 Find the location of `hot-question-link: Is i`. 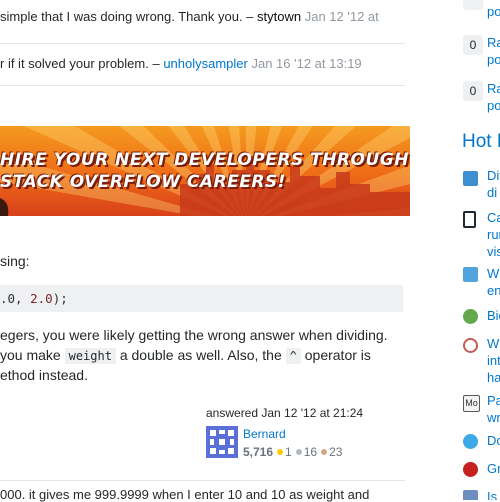

hot-question-link: Is i is located at coordinates (493, 494).